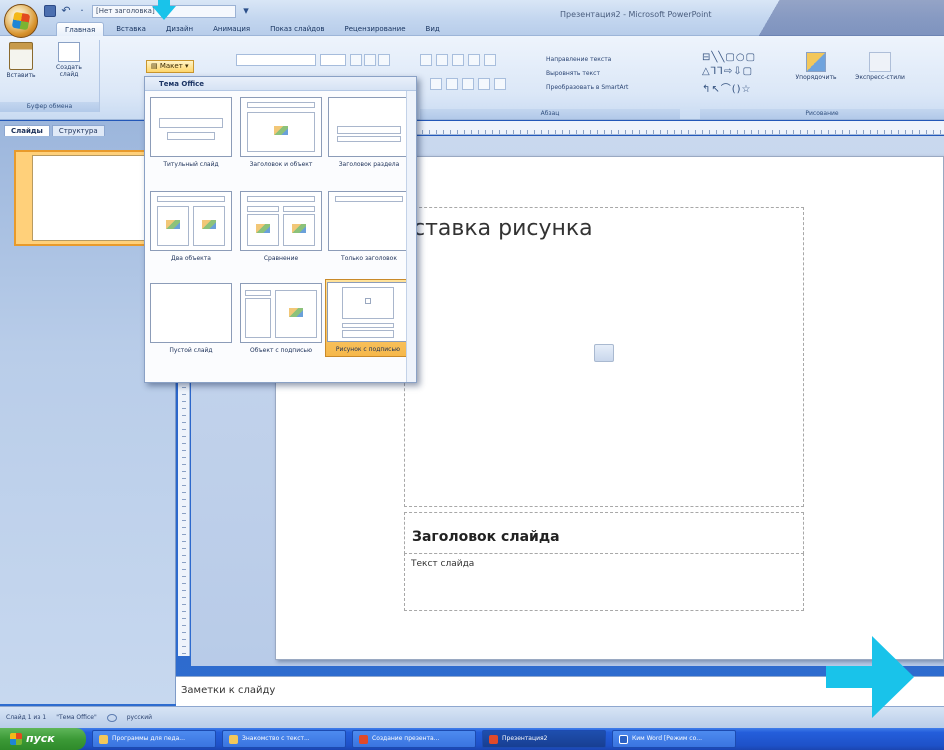  Describe the element at coordinates (233, 739) in the screenshot. I see `folder-icon` at that location.